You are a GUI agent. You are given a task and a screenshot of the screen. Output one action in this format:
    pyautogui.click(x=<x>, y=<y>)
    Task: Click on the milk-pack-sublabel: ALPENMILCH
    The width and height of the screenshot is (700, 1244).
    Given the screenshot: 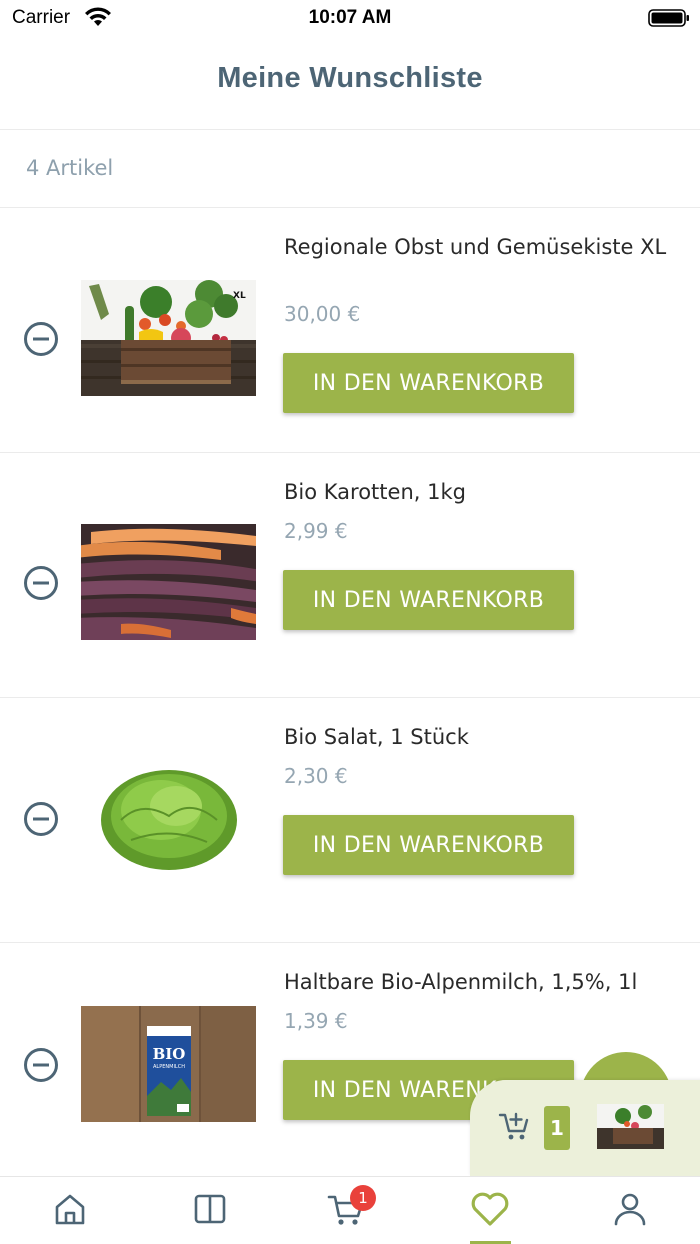 What is the action you would take?
    pyautogui.click(x=169, y=1067)
    